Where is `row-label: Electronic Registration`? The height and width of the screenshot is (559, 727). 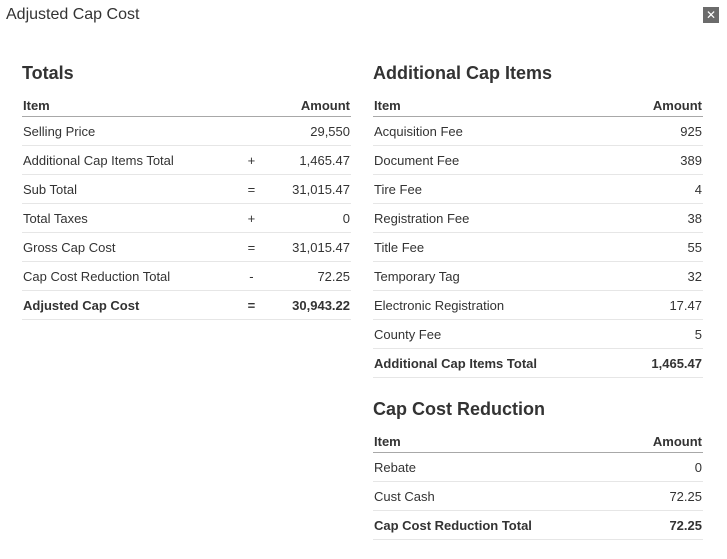 row-label: Electronic Registration is located at coordinates (498, 305).